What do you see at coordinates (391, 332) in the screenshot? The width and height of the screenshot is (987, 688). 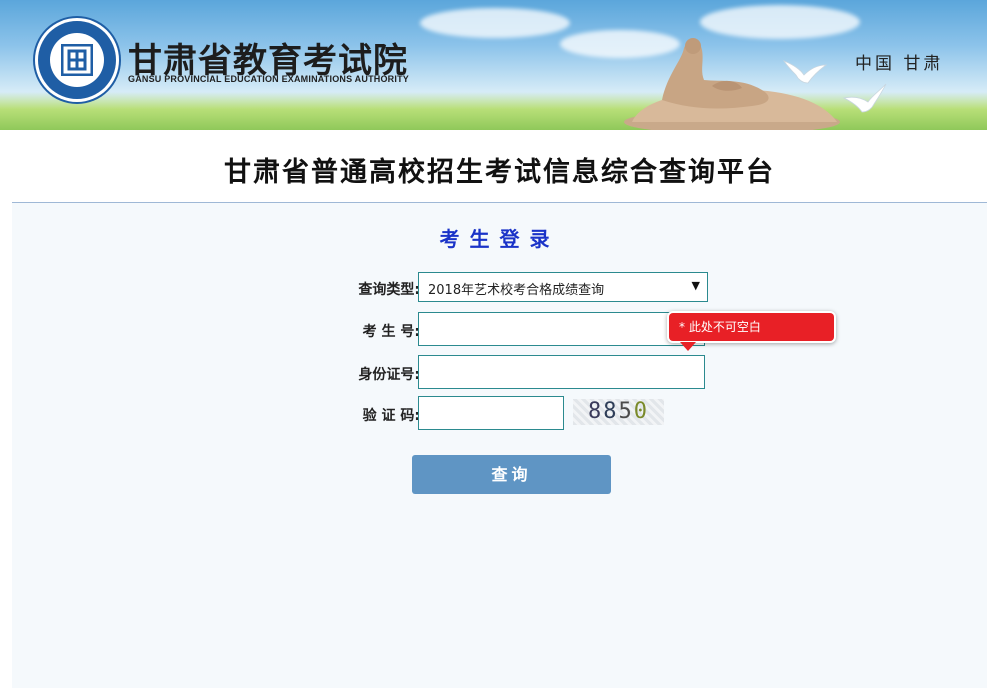 I see `exam-number-label: 考 生 号:` at bounding box center [391, 332].